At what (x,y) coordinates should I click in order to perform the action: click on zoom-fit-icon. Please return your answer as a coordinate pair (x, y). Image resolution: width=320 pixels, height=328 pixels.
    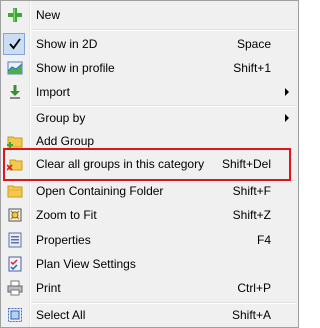
    Looking at the image, I should click on (15, 215).